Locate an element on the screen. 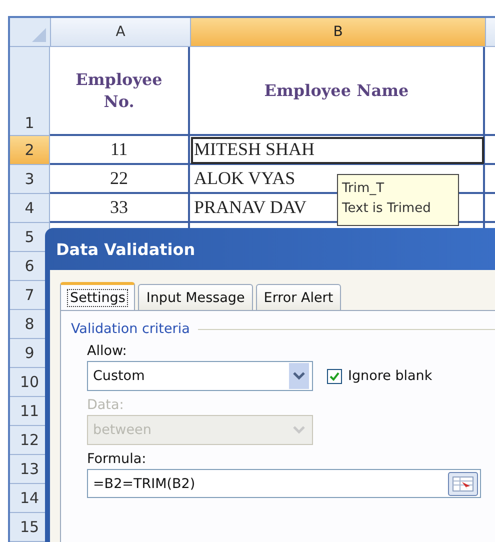 The height and width of the screenshot is (542, 495). cell-reference-icon is located at coordinates (463, 484).